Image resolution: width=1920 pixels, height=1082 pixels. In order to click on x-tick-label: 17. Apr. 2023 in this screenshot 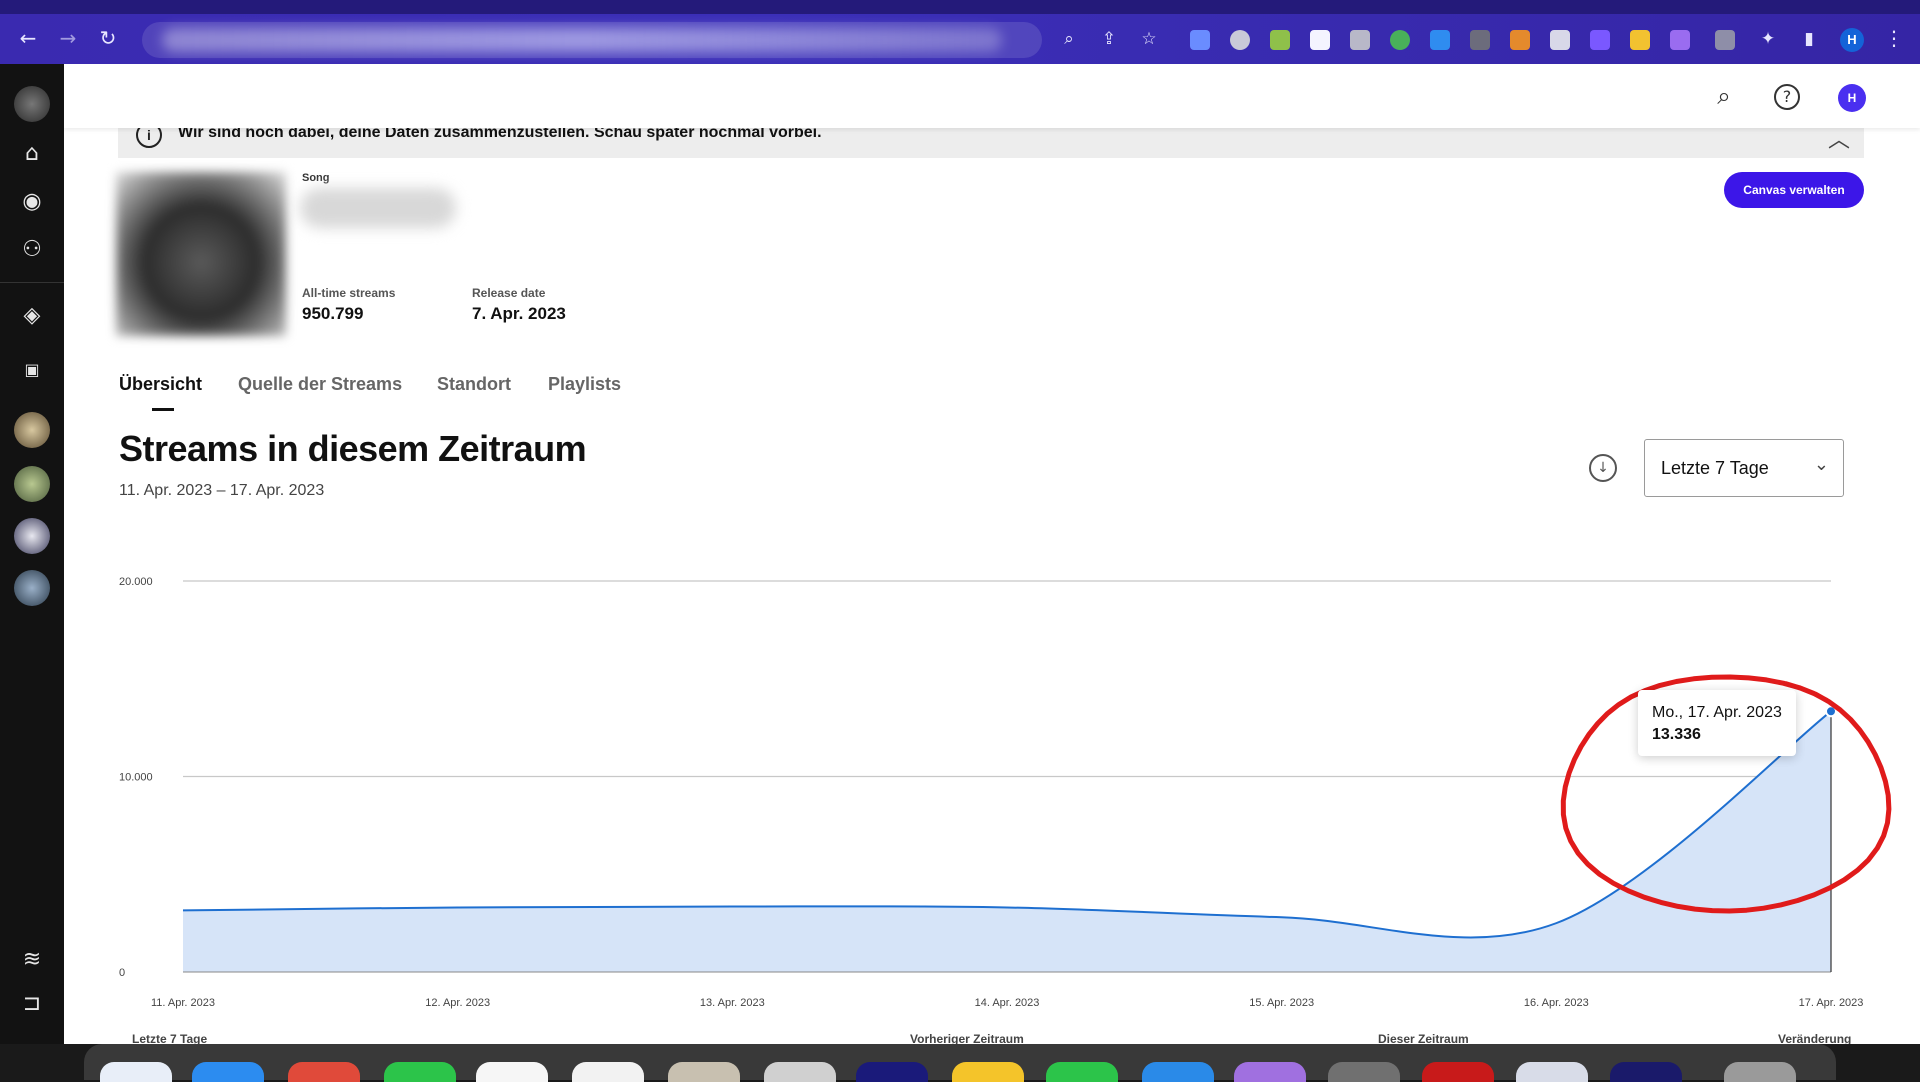, I will do `click(1831, 1003)`.